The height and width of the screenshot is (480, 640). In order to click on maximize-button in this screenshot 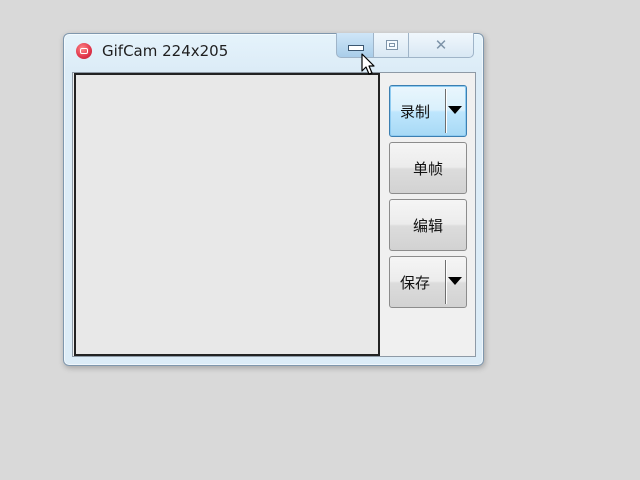, I will do `click(391, 45)`.